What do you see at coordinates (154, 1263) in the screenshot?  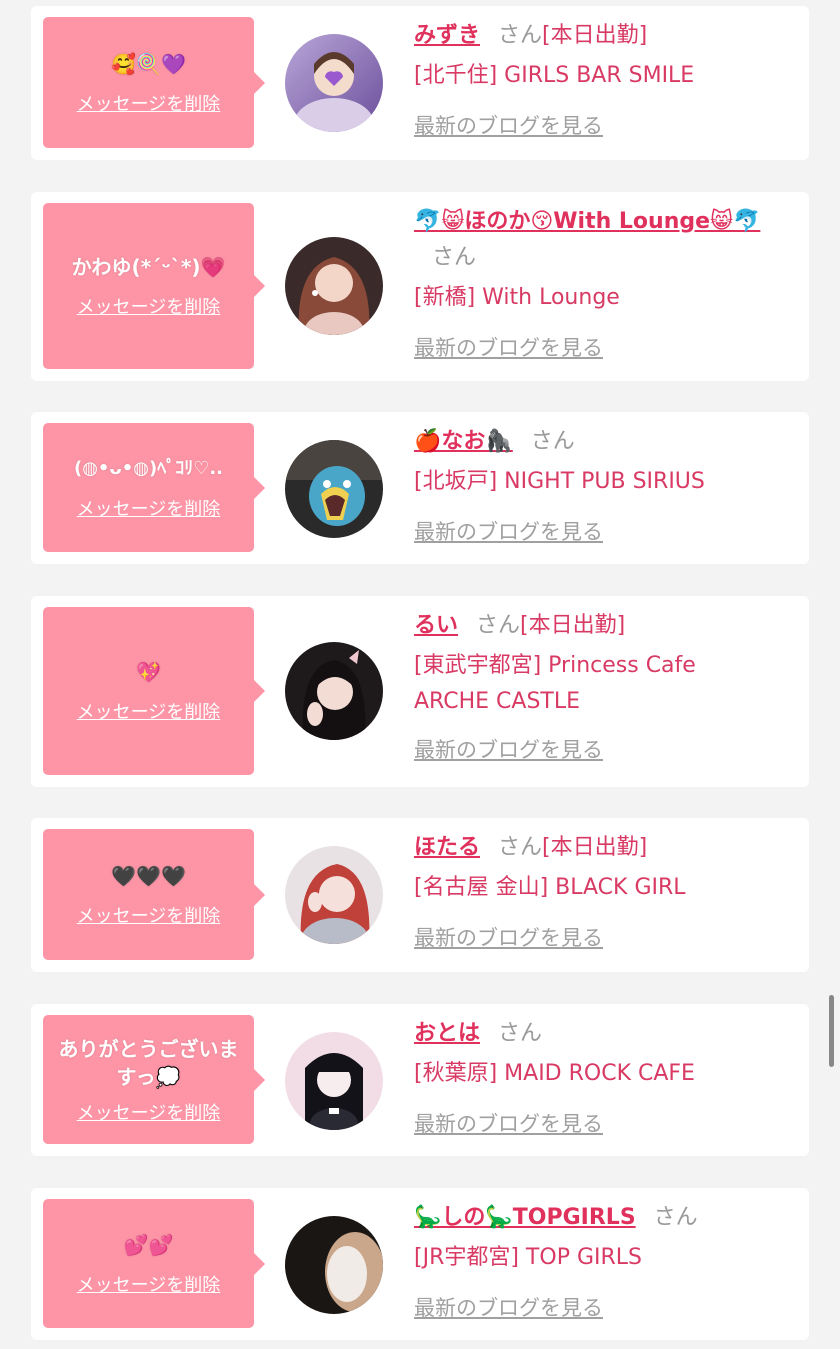 I see `message-bubble: 💕💕 メッセージを削除` at bounding box center [154, 1263].